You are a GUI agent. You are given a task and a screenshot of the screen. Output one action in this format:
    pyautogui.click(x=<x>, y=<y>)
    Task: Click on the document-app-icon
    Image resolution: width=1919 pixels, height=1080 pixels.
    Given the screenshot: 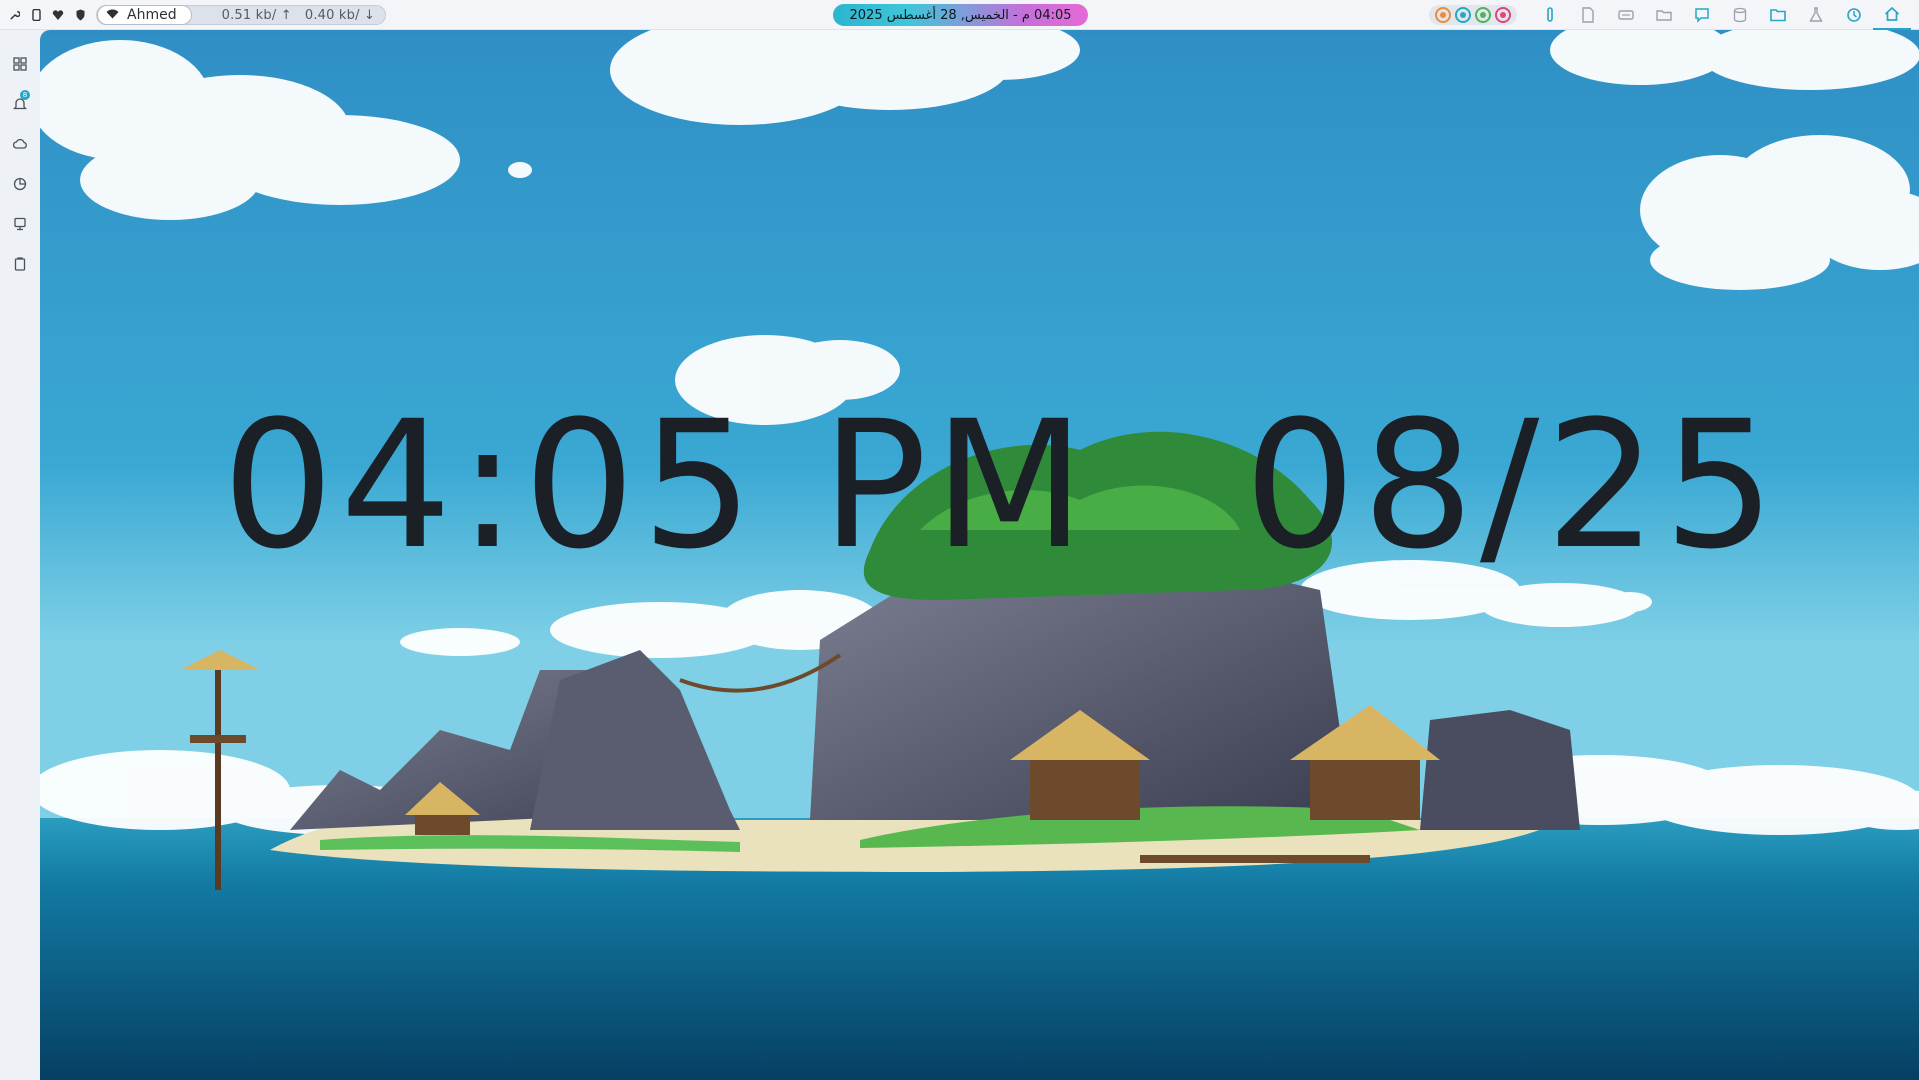 What is the action you would take?
    pyautogui.click(x=1588, y=15)
    